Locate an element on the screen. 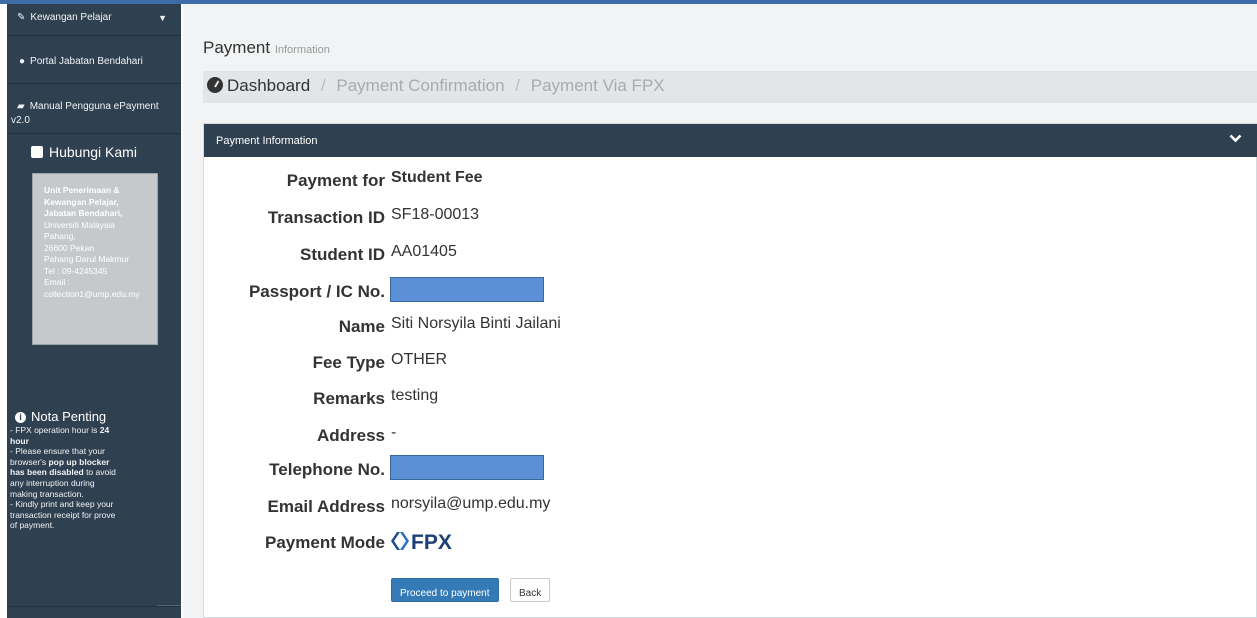  nota-penting-heading: i Nota Penting is located at coordinates (96, 416).